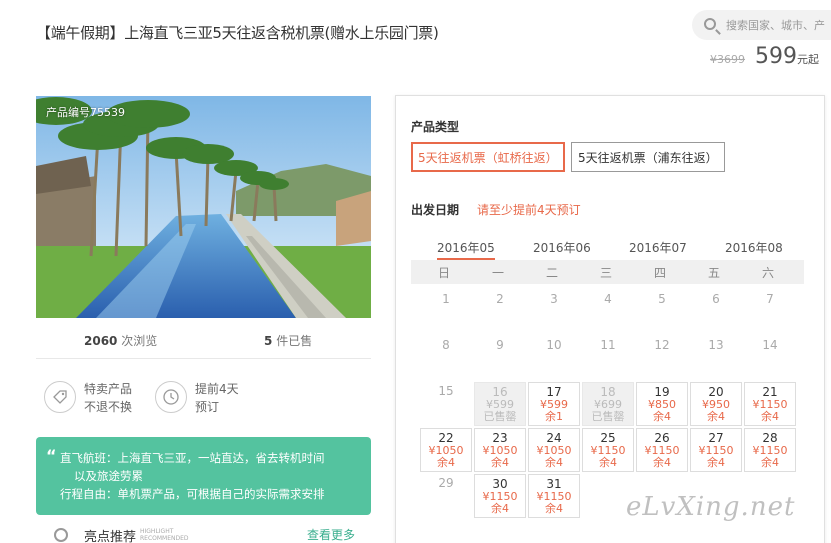 The height and width of the screenshot is (543, 831). What do you see at coordinates (446, 391) in the screenshot?
I see `day-number: 15` at bounding box center [446, 391].